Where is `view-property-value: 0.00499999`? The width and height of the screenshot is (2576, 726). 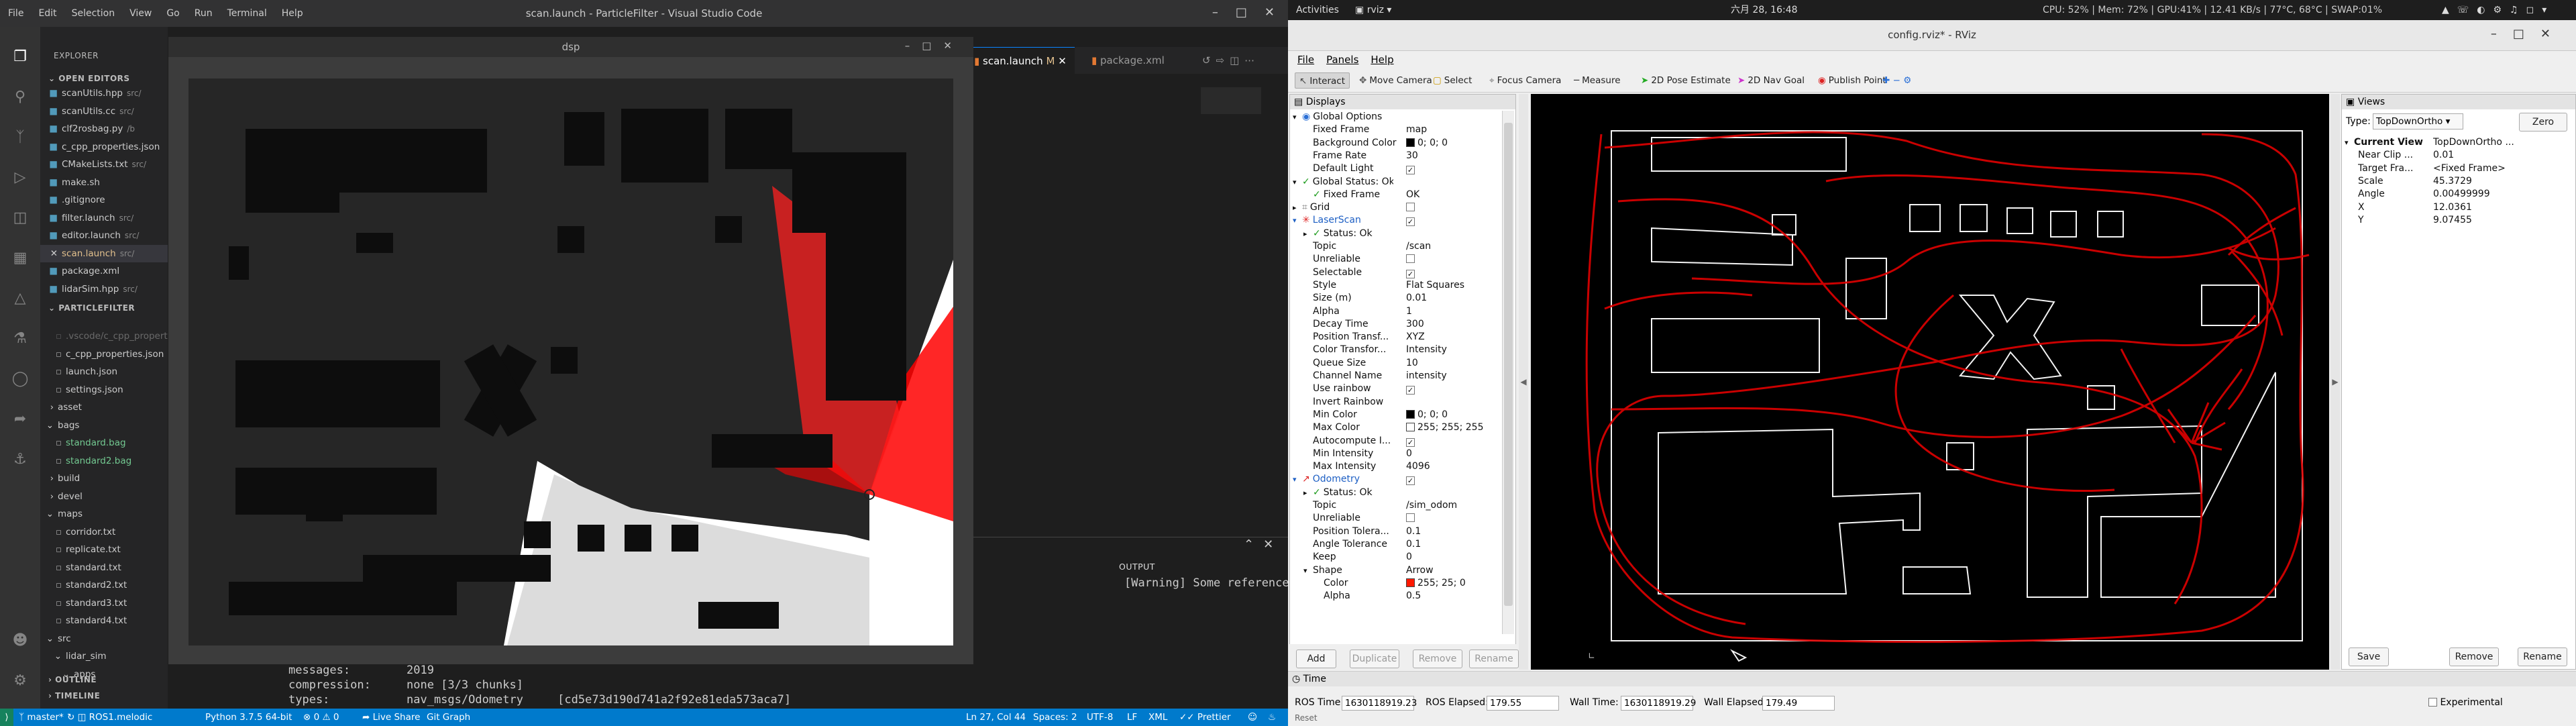
view-property-value: 0.00499999 is located at coordinates (2502, 195).